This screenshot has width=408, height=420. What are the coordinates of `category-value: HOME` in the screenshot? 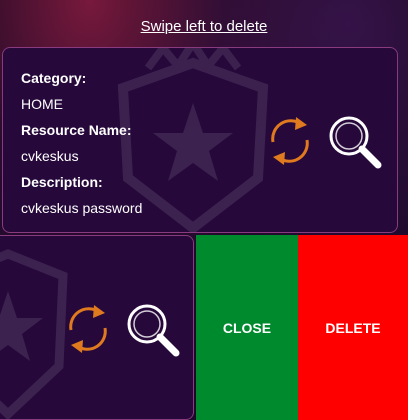 It's located at (42, 104).